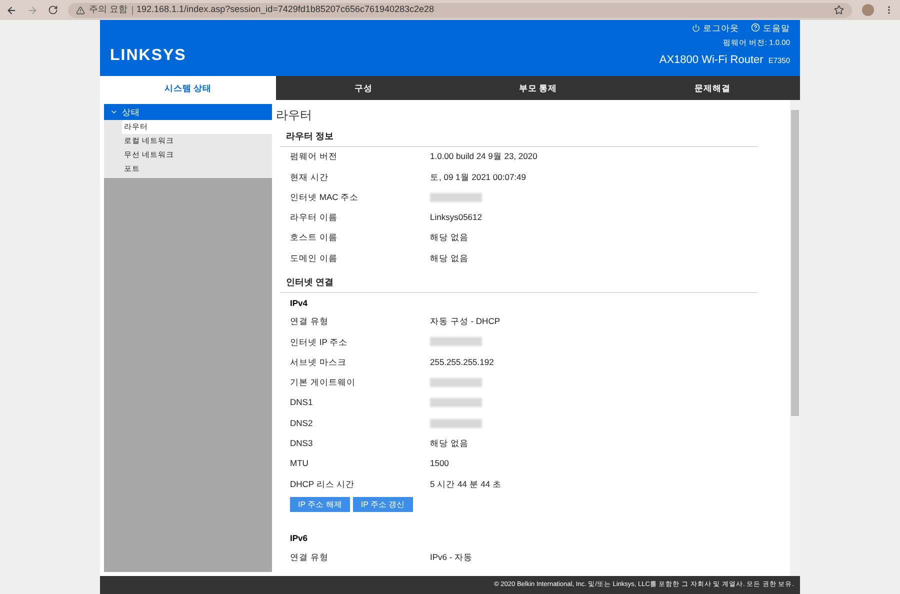  I want to click on logout-link: 로그아웃, so click(721, 28).